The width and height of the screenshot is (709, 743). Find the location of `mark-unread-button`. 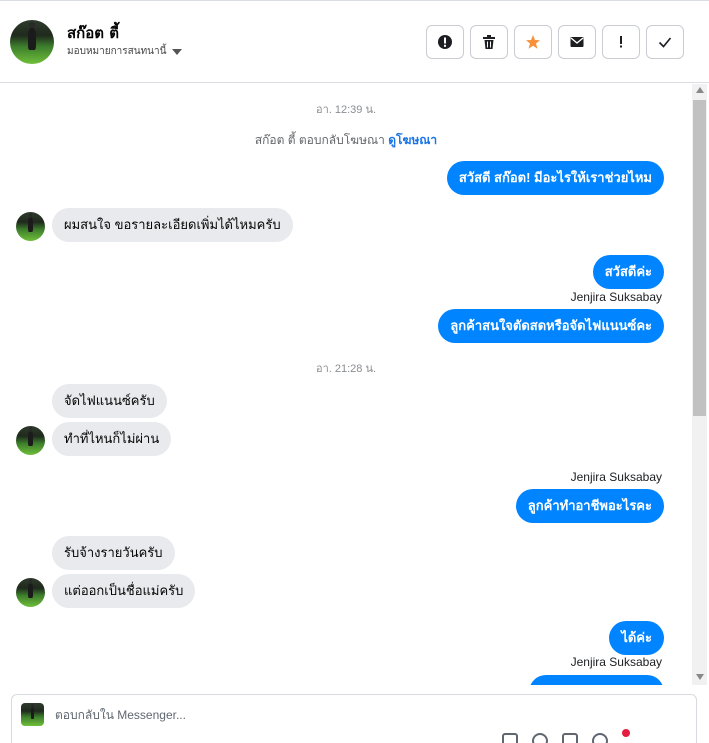

mark-unread-button is located at coordinates (577, 42).